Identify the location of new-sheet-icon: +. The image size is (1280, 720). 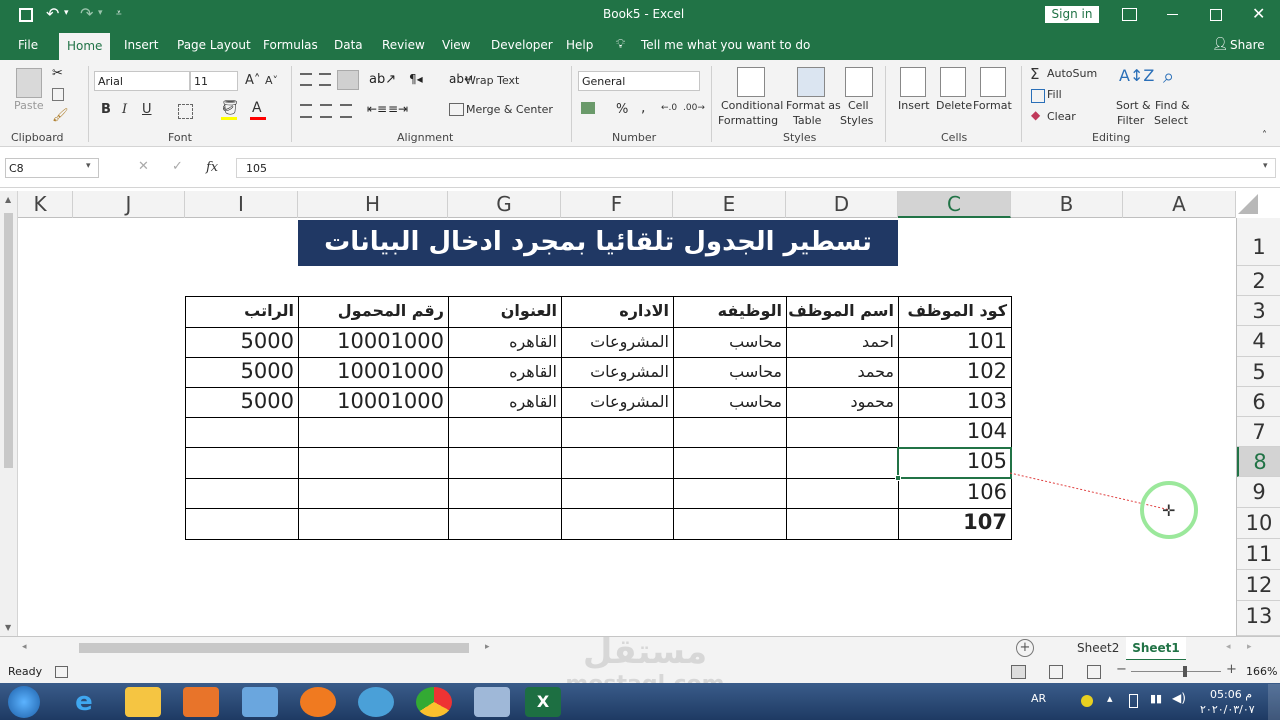
(1025, 648).